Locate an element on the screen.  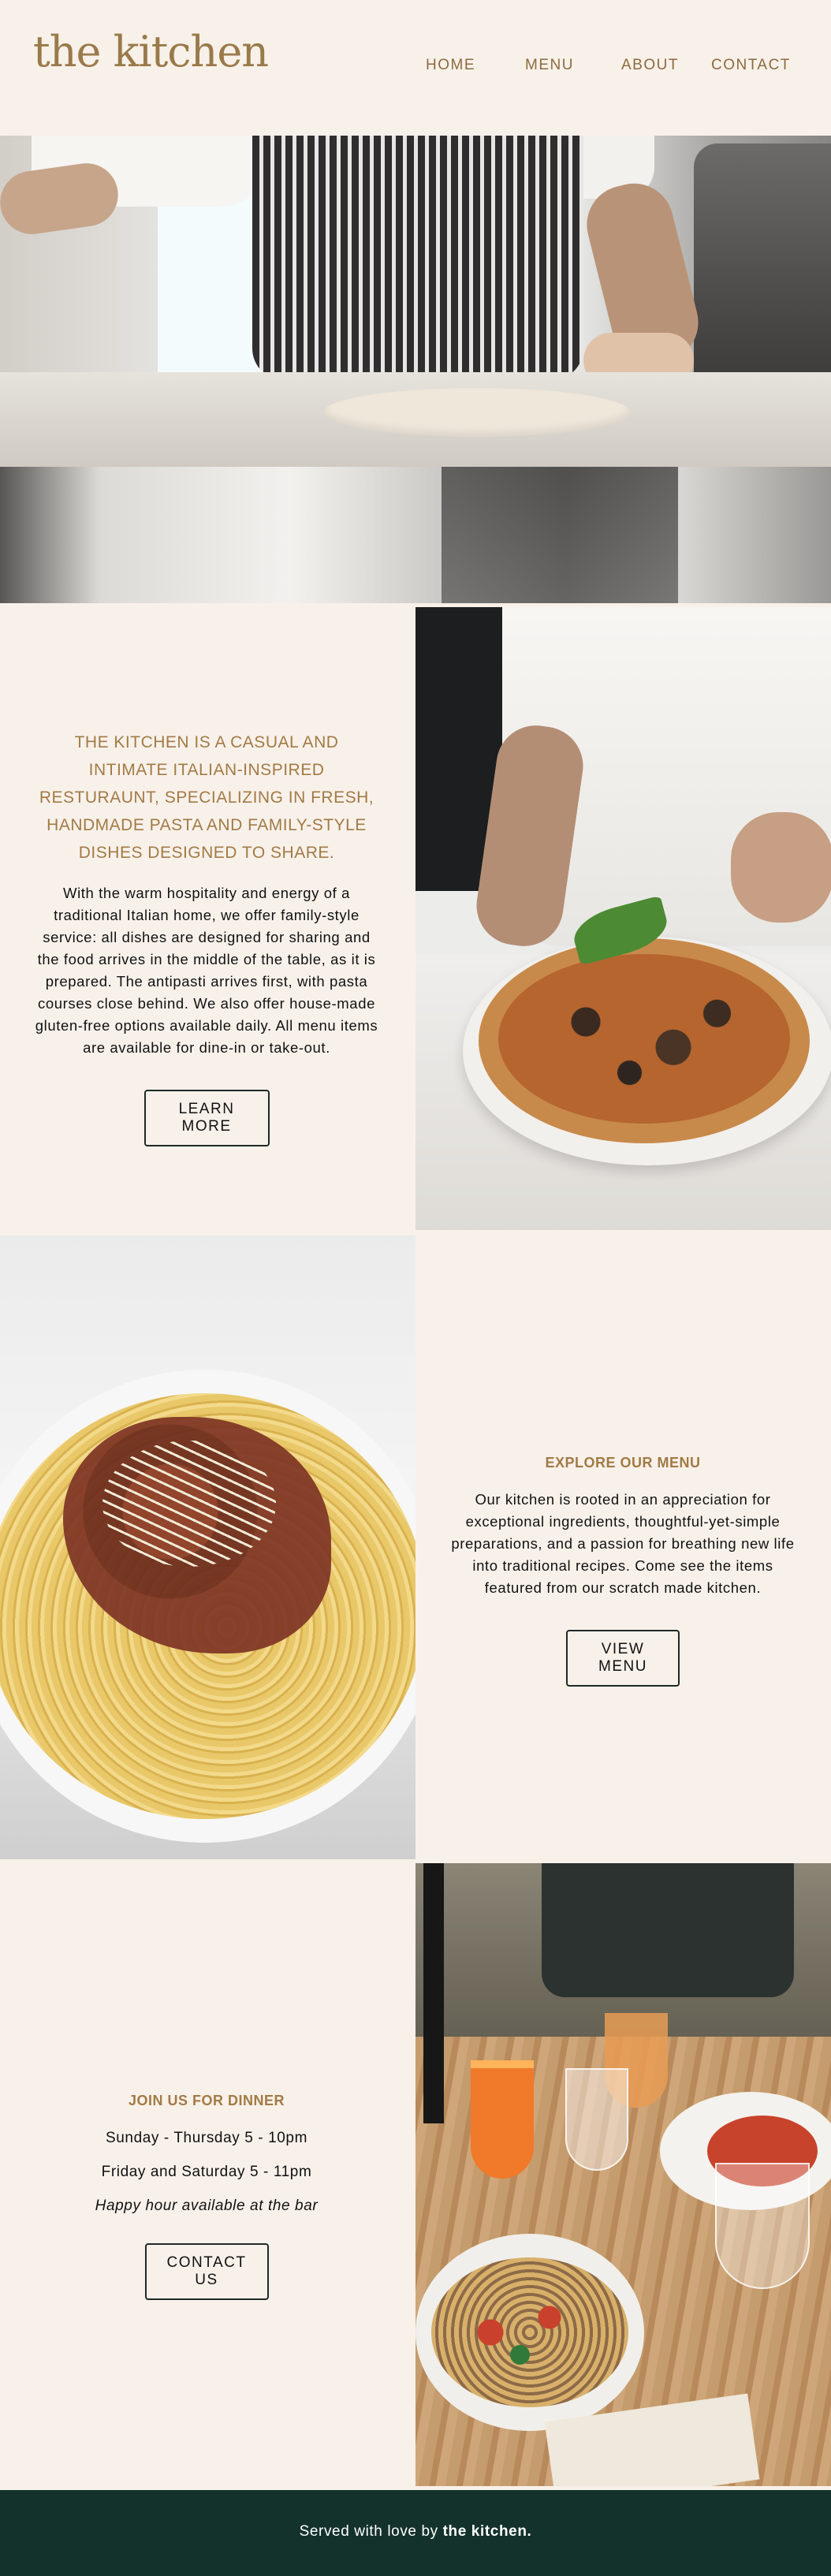
contact-us-button: CONTACT US is located at coordinates (206, 2271).